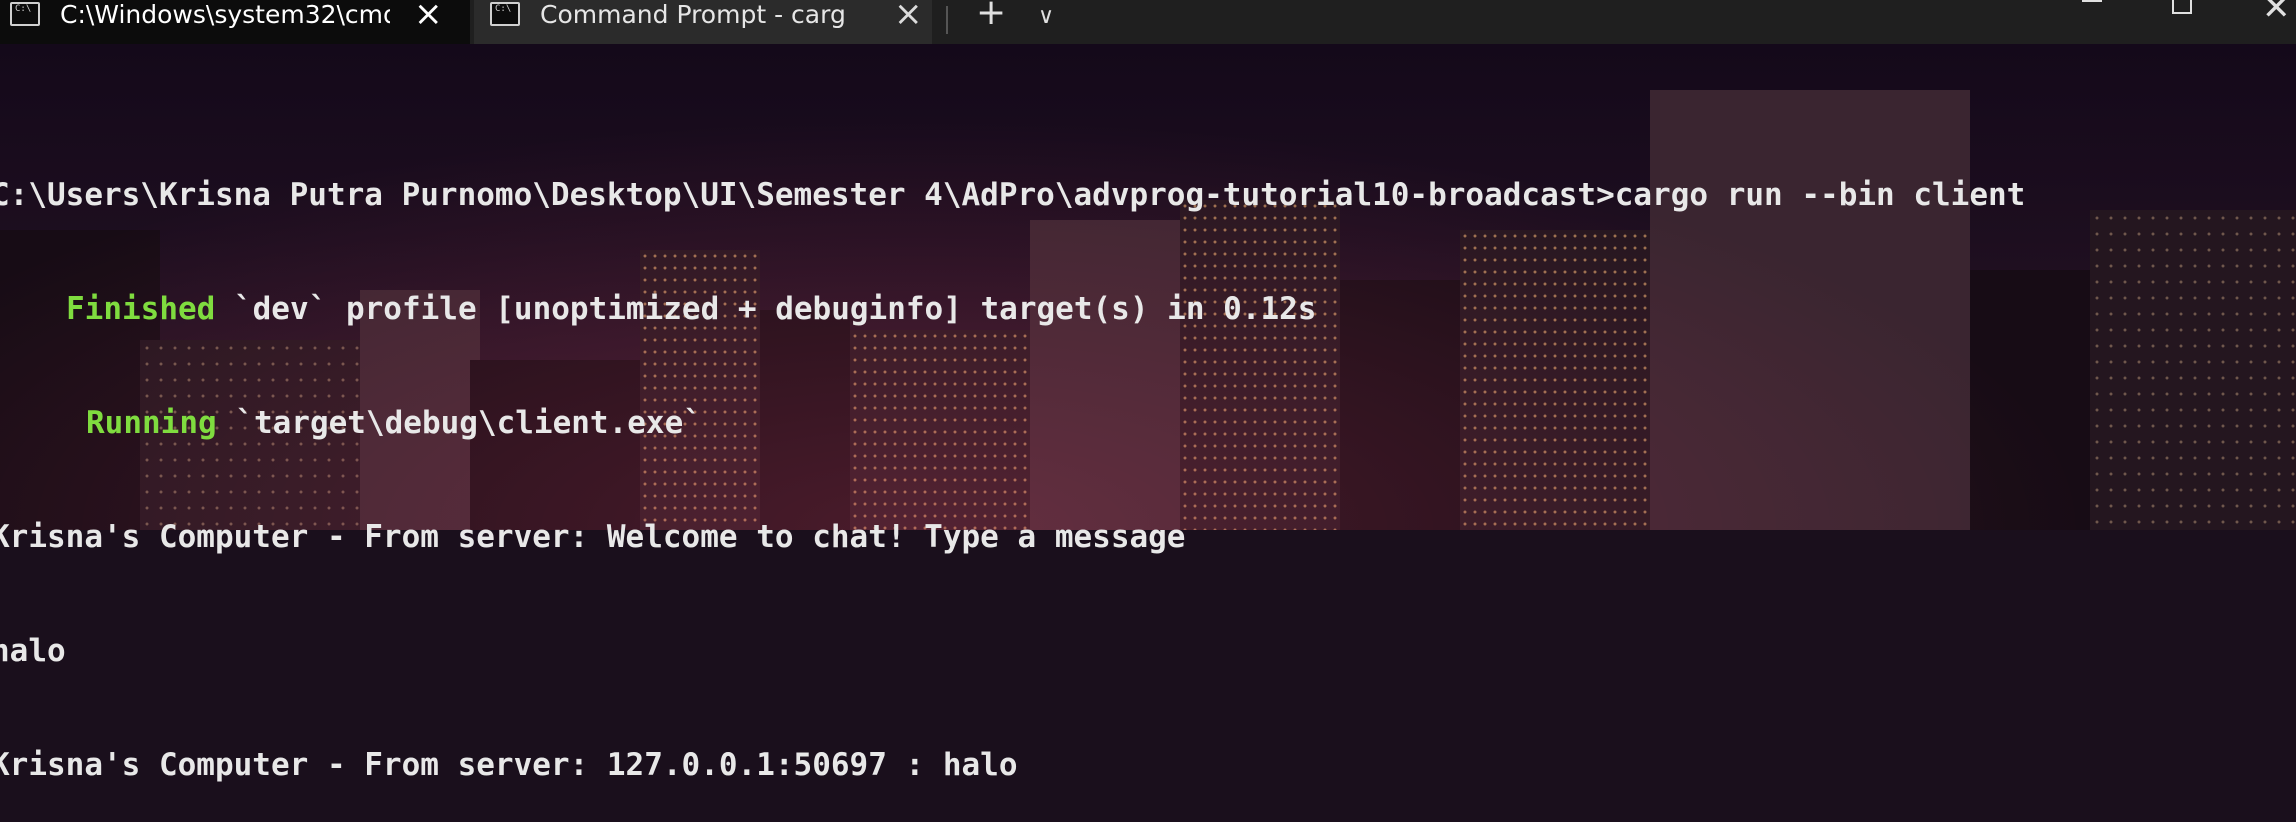 The image size is (2296, 822). Describe the element at coordinates (225, 14) in the screenshot. I see `tab-title: C:\Windows\system32\cmd.e` at that location.